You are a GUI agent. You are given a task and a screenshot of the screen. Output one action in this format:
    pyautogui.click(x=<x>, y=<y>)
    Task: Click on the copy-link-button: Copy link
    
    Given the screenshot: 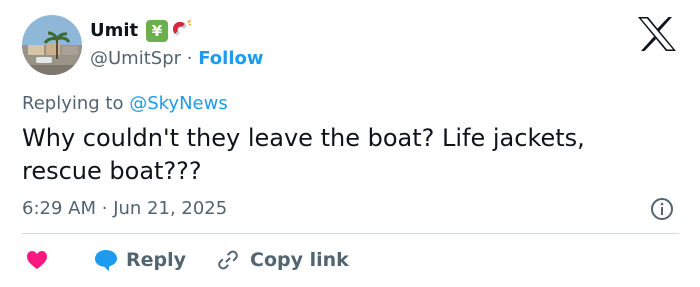 What is the action you would take?
    pyautogui.click(x=282, y=260)
    